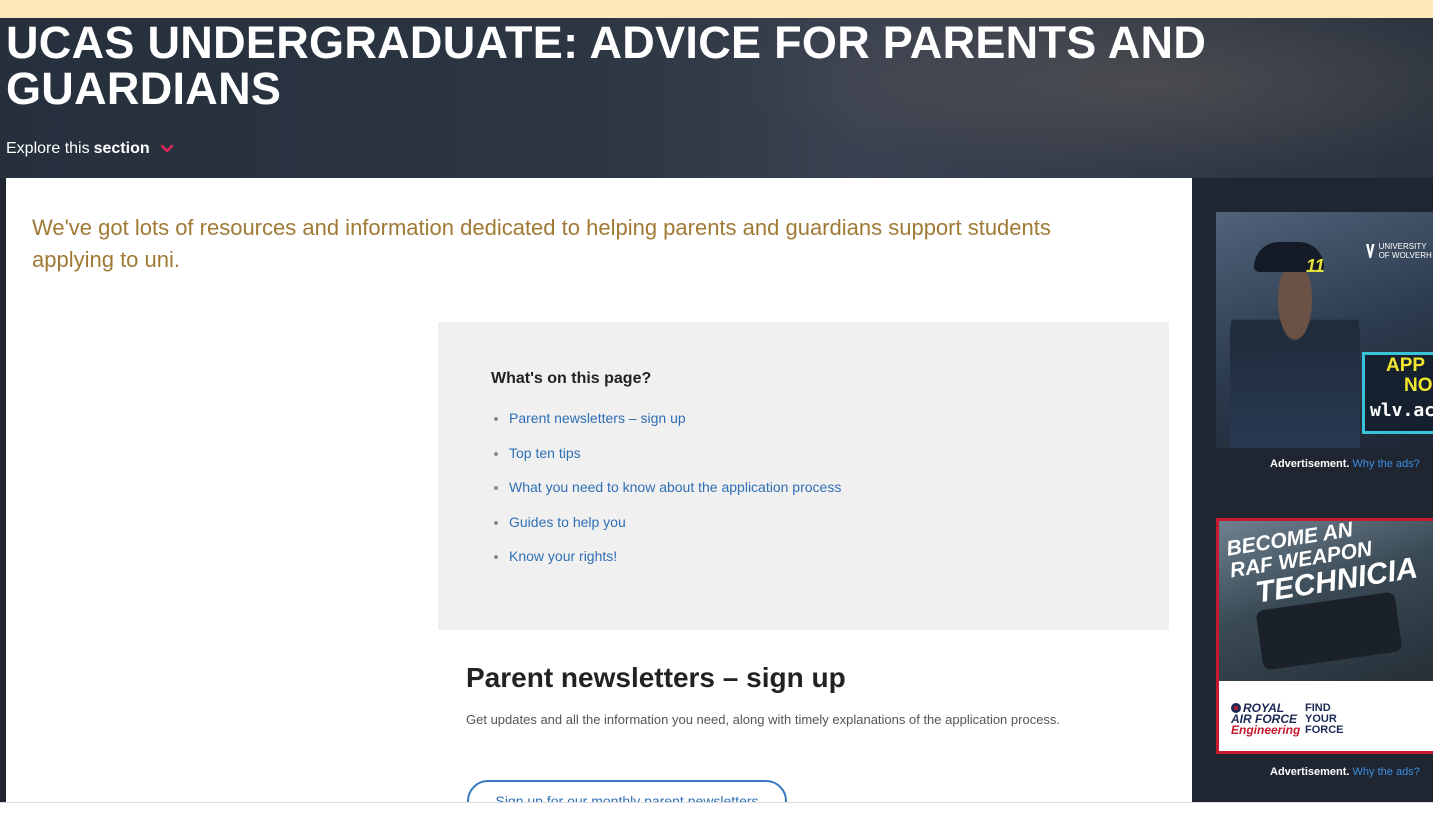  I want to click on ad-now-text: NO, so click(1418, 385).